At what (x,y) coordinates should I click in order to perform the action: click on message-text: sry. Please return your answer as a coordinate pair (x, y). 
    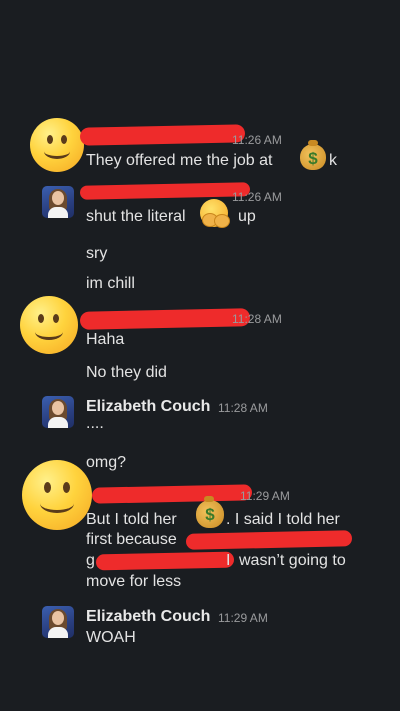
    Looking at the image, I should click on (97, 253).